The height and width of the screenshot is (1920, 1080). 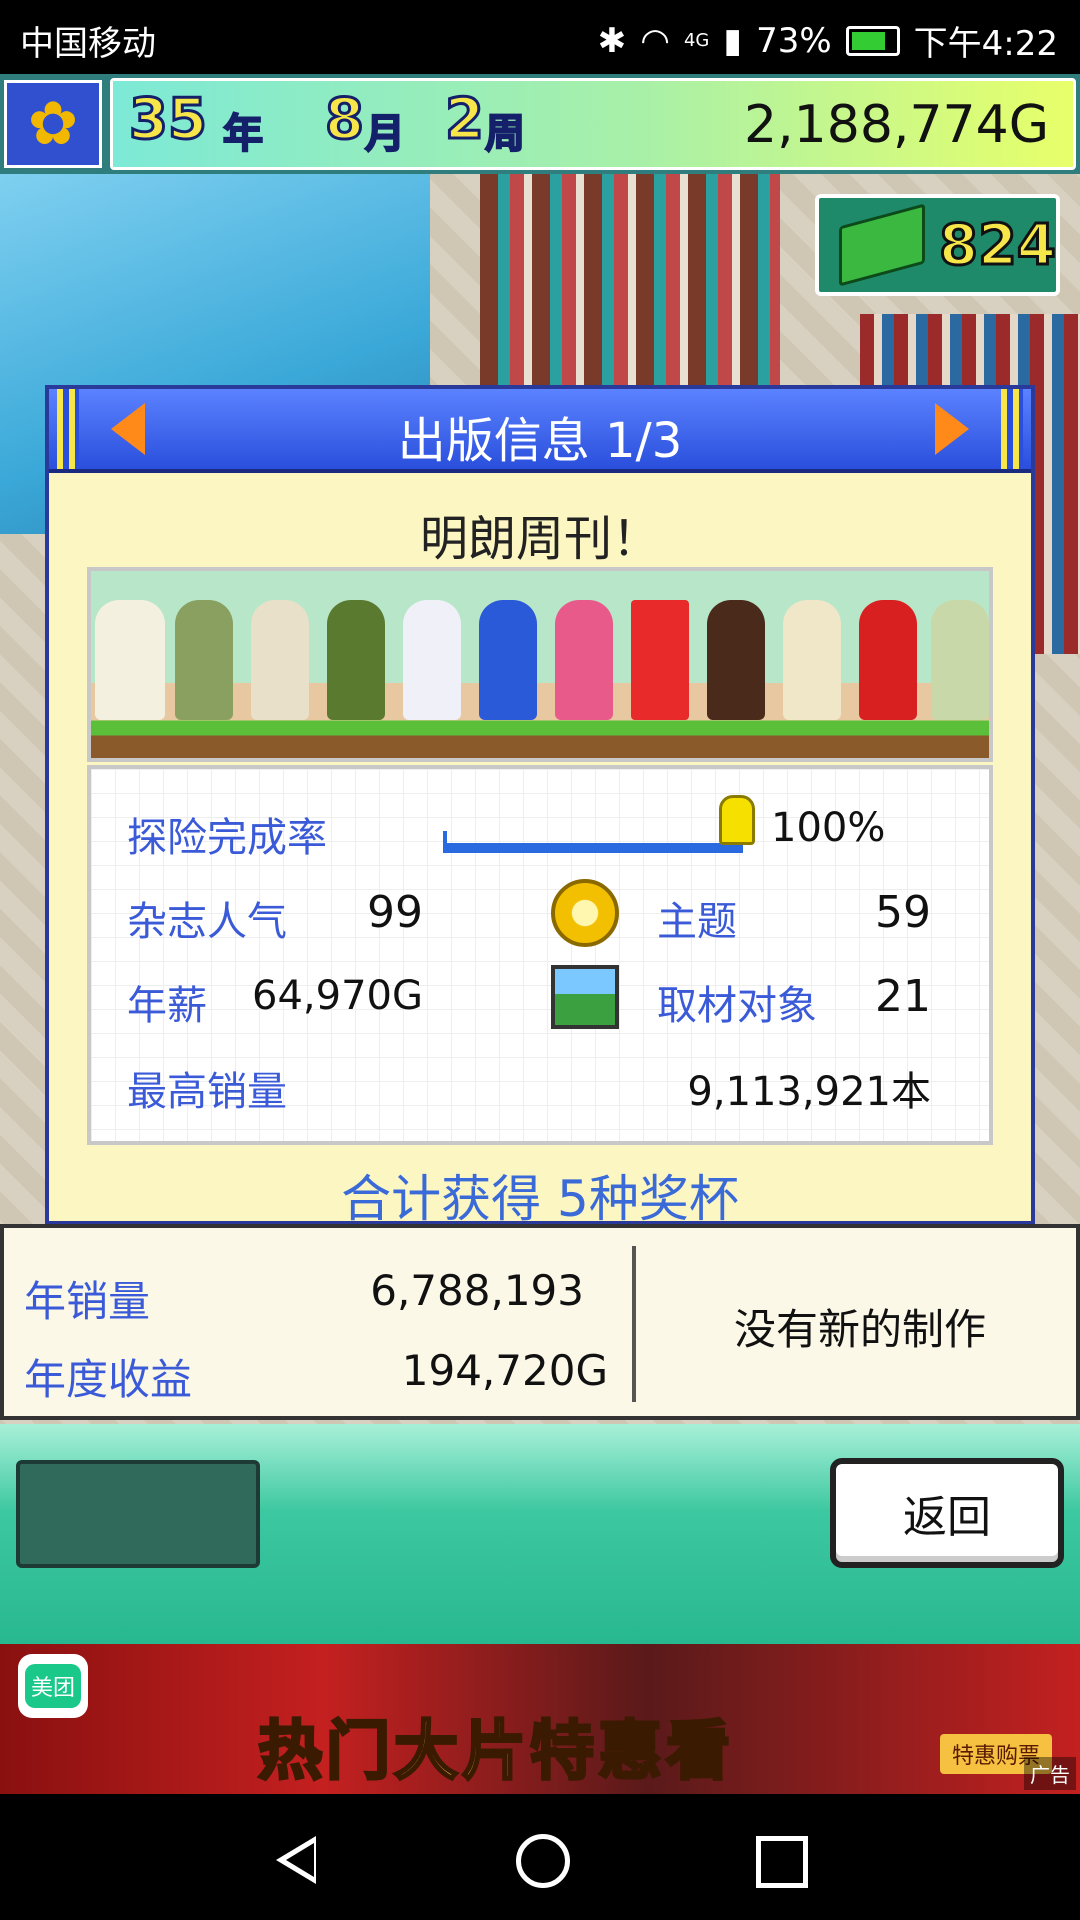 What do you see at coordinates (504, 1370) in the screenshot?
I see `annual-revenue-value: 194,720G` at bounding box center [504, 1370].